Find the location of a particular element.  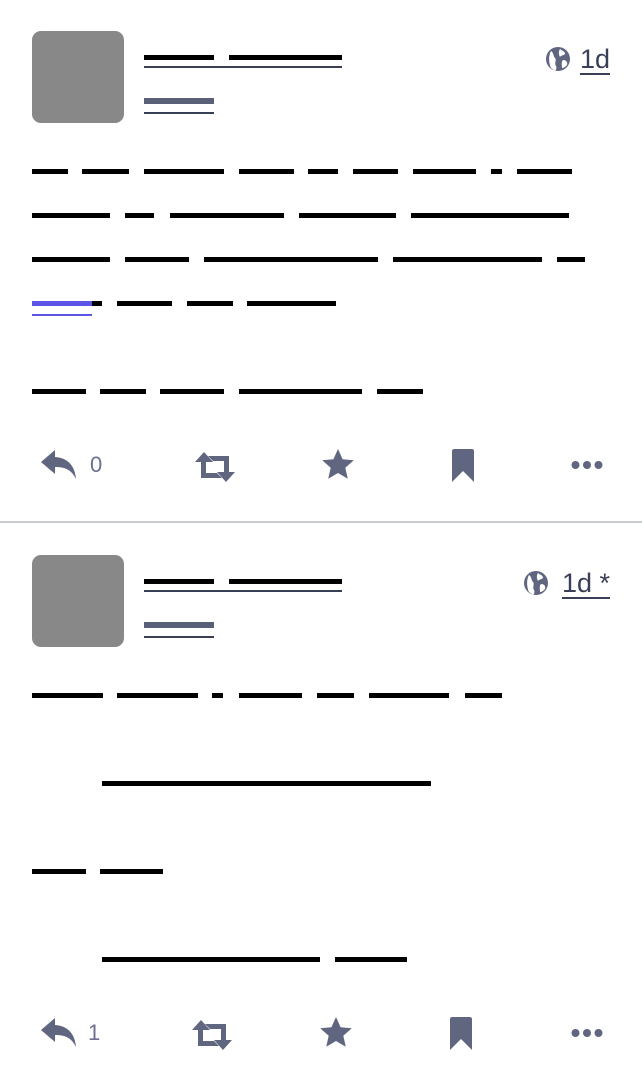

reply-count: 1 is located at coordinates (94, 1032).